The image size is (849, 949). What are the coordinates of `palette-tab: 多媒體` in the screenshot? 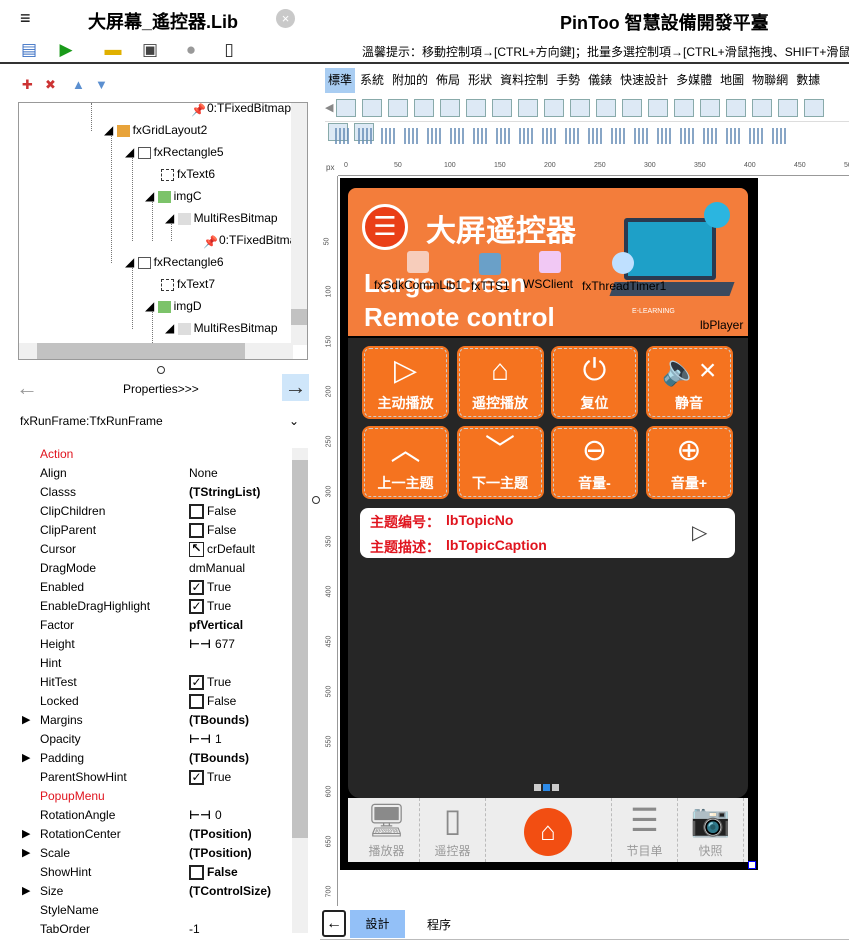 It's located at (694, 80).